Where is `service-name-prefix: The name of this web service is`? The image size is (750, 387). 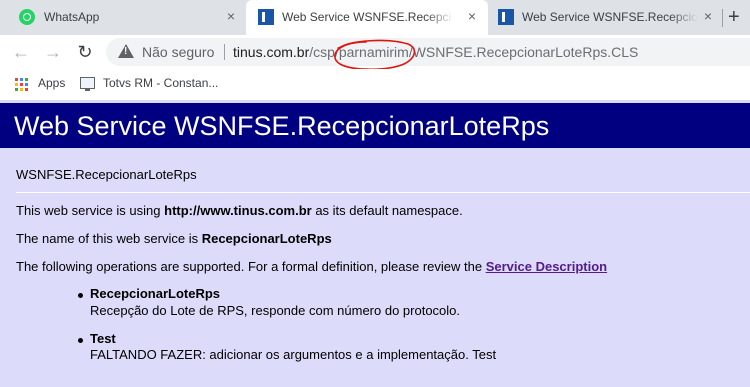 service-name-prefix: The name of this web service is is located at coordinates (109, 238).